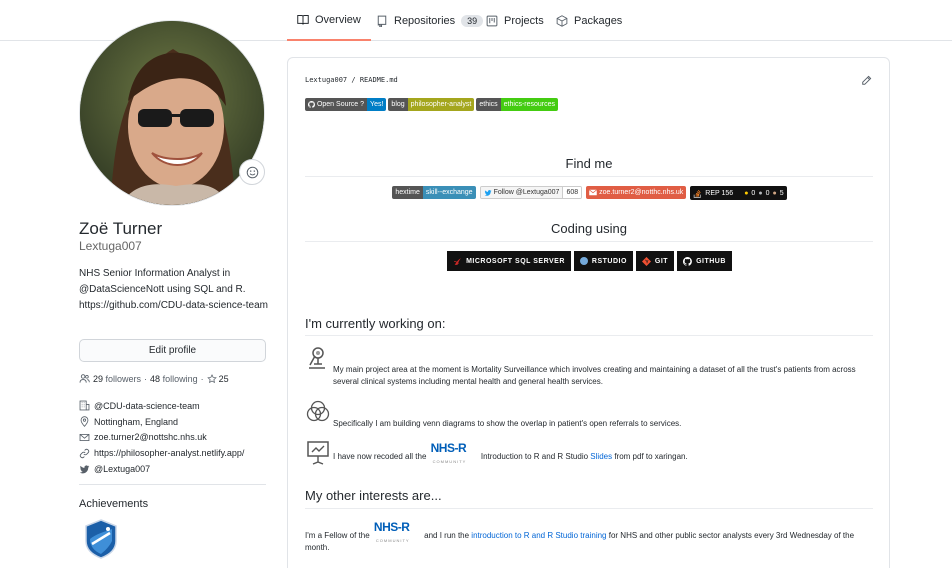 This screenshot has height=568, width=952. What do you see at coordinates (488, 192) in the screenshot?
I see `twitter-bird-icon` at bounding box center [488, 192].